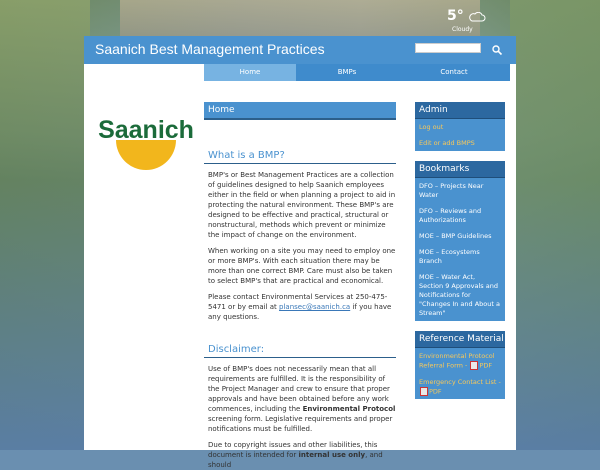  What do you see at coordinates (349, 409) in the screenshot?
I see `disclaimer-bold: Environmental Protocol` at bounding box center [349, 409].